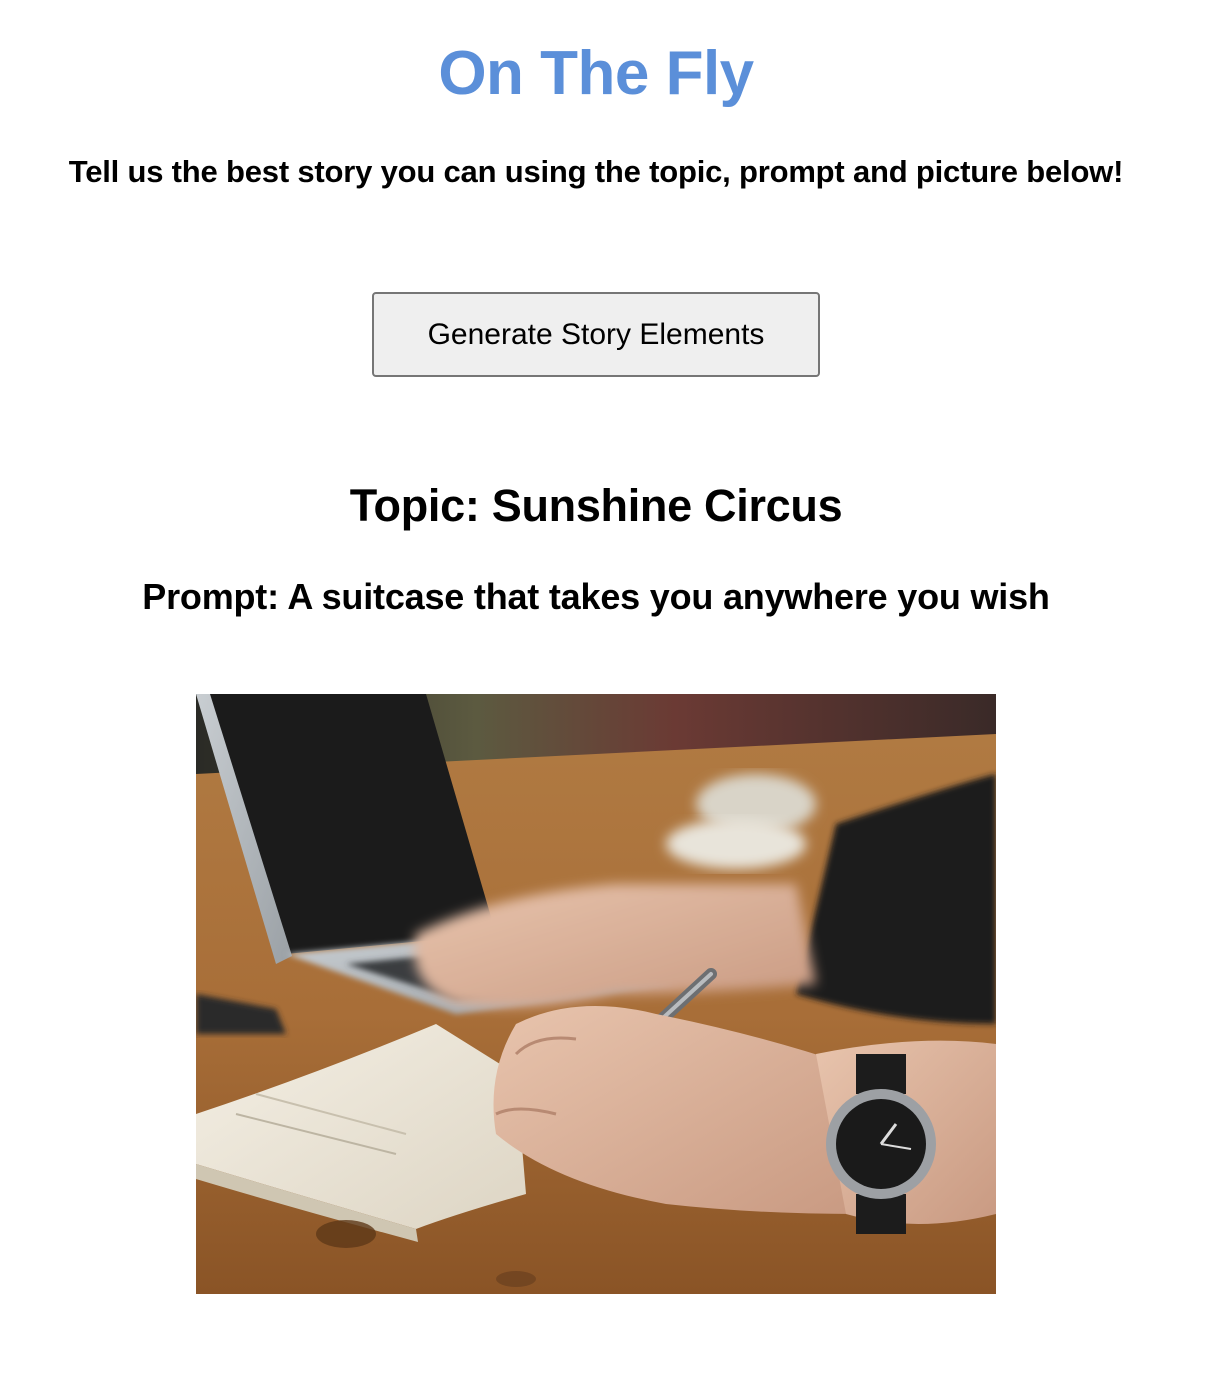 The height and width of the screenshot is (1388, 1206). What do you see at coordinates (596, 505) in the screenshot?
I see `topic-heading: Topic: Sunshine Circus` at bounding box center [596, 505].